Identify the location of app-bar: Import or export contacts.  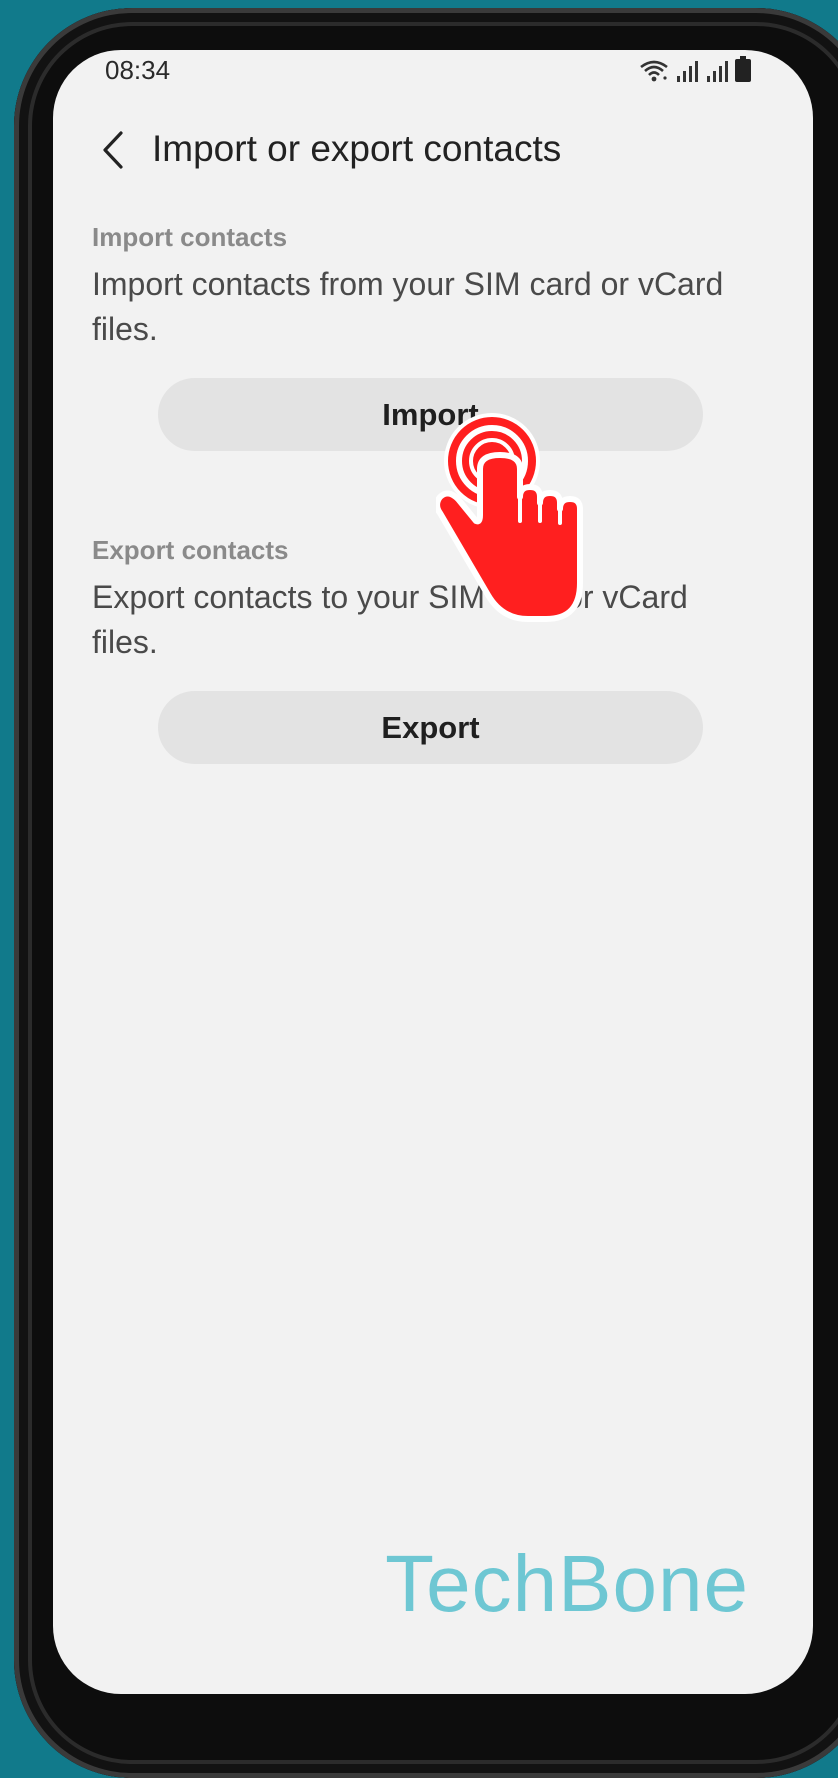
(433, 155).